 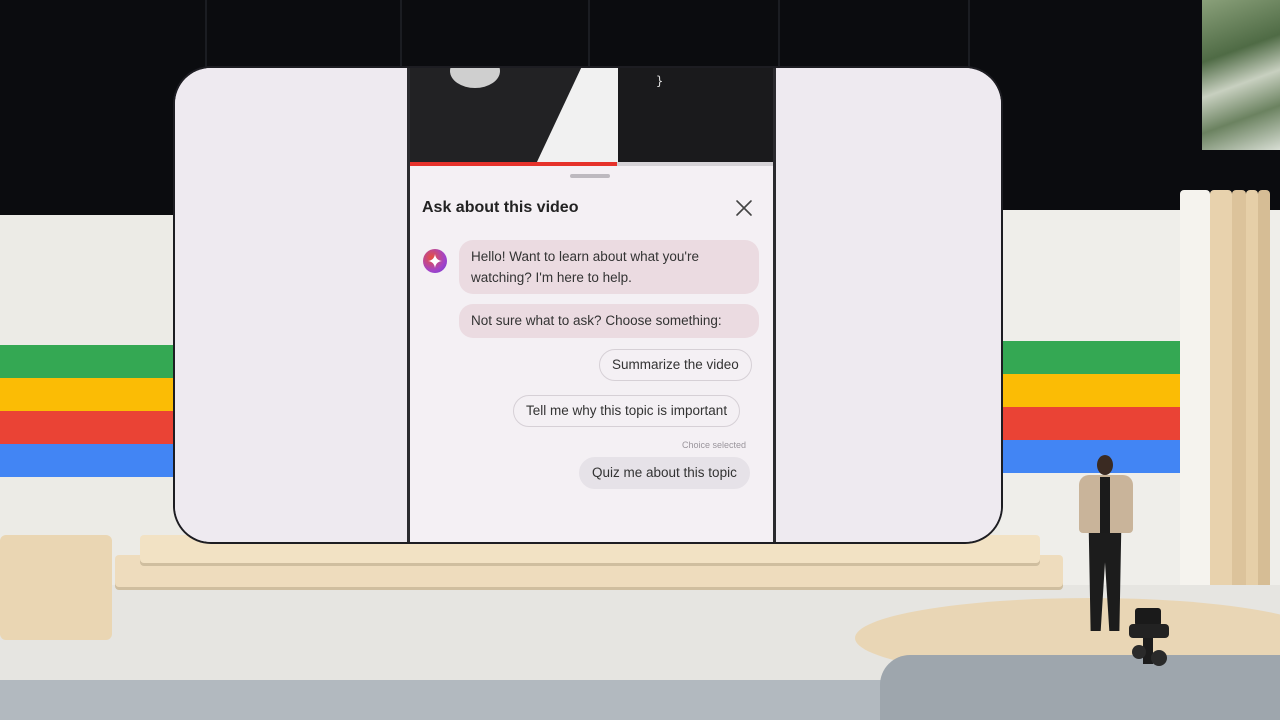 I want to click on video-progress-fill, so click(x=513, y=164).